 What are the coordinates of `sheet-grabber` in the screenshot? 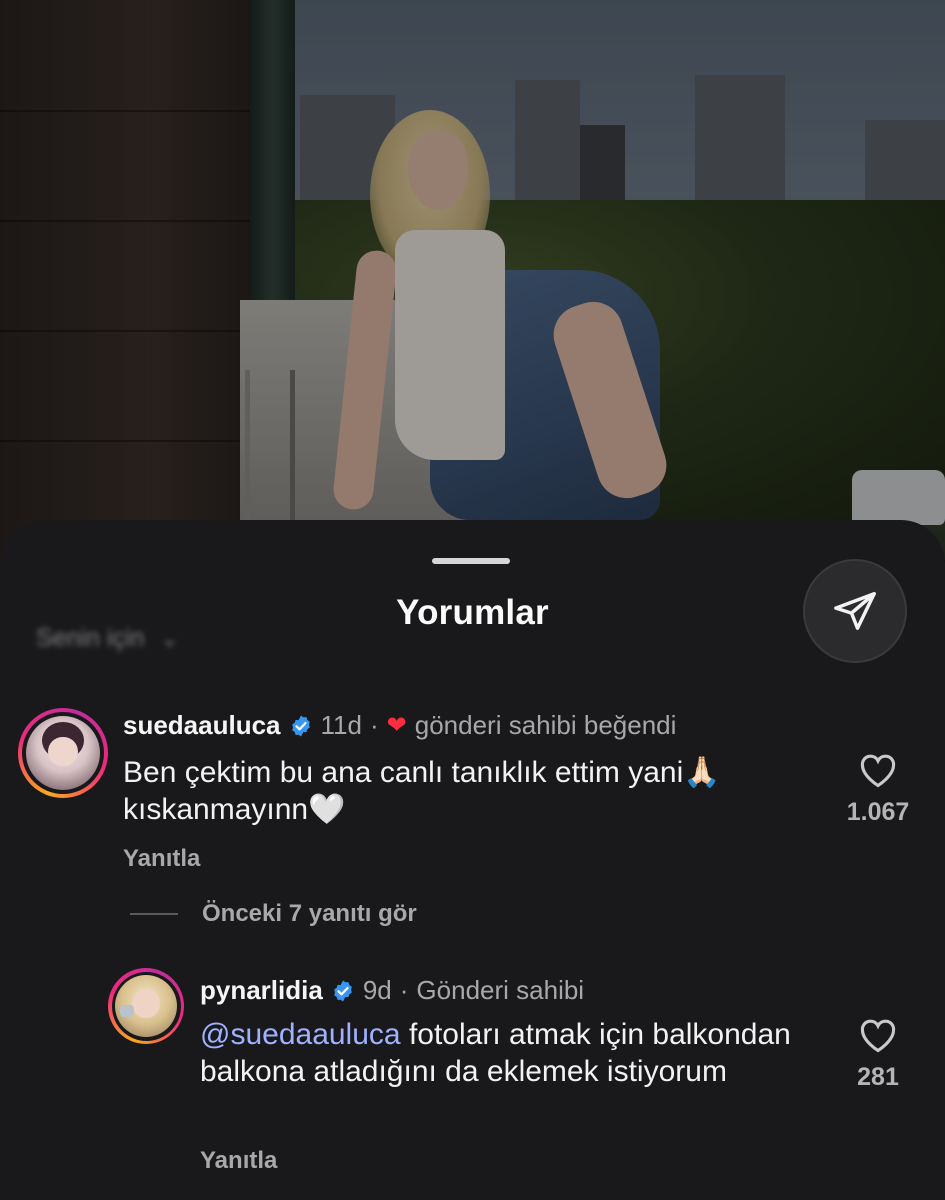 It's located at (471, 561).